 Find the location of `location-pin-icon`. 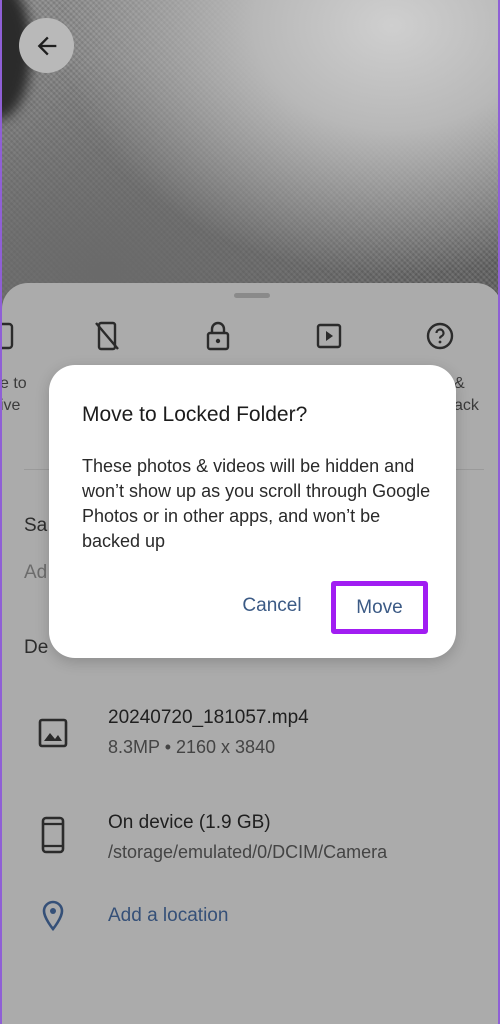

location-pin-icon is located at coordinates (53, 916).